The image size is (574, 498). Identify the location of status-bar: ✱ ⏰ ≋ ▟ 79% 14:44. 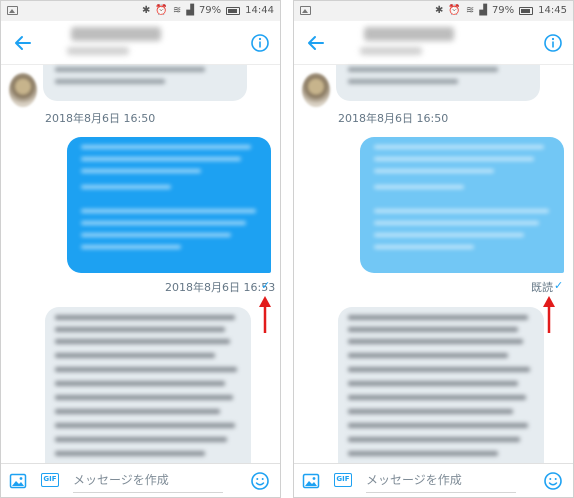
(140, 11).